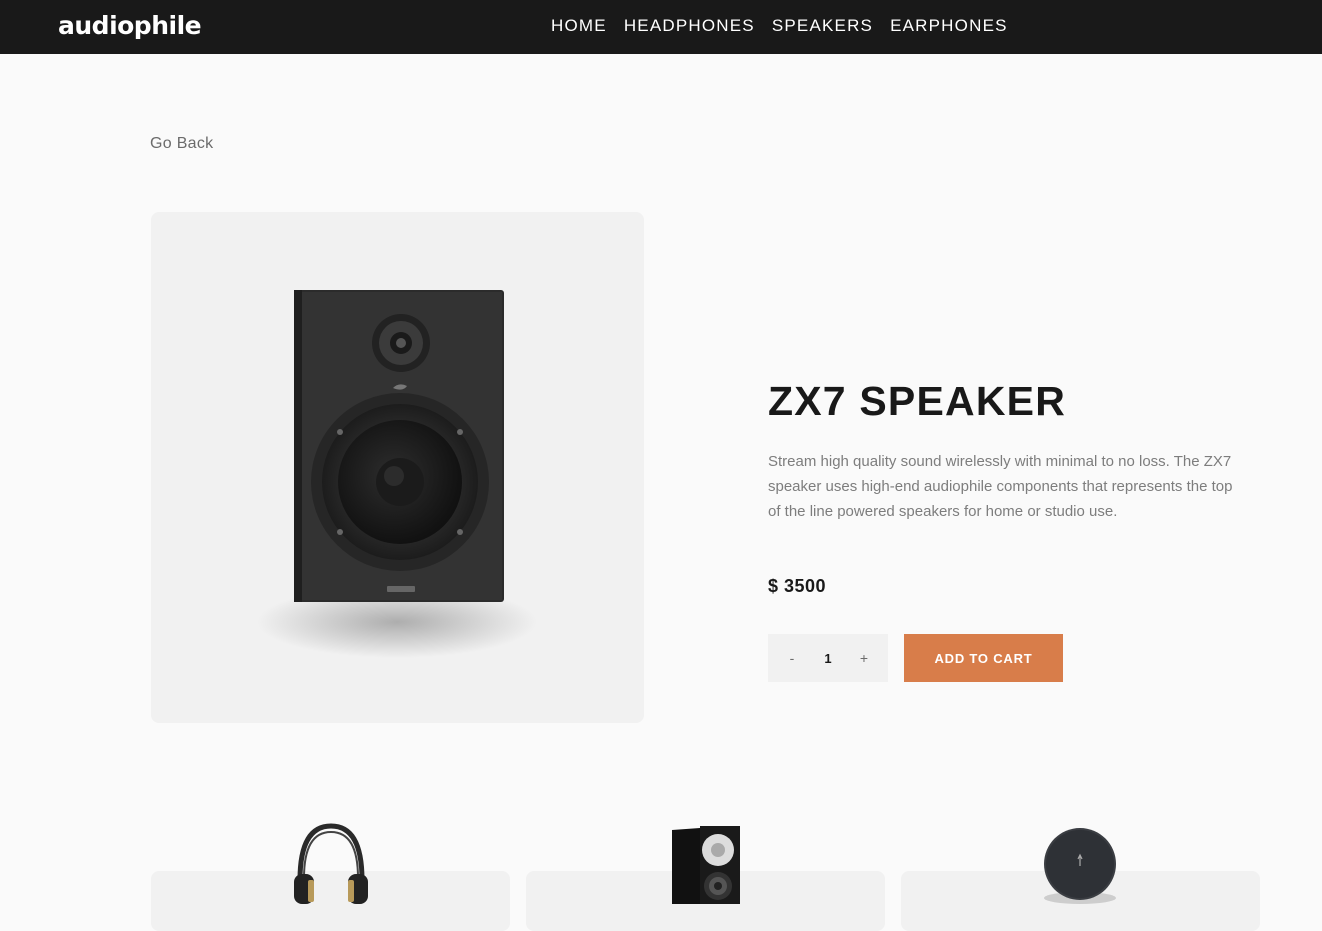  Describe the element at coordinates (579, 26) in the screenshot. I see `nav-home: HOME` at that location.